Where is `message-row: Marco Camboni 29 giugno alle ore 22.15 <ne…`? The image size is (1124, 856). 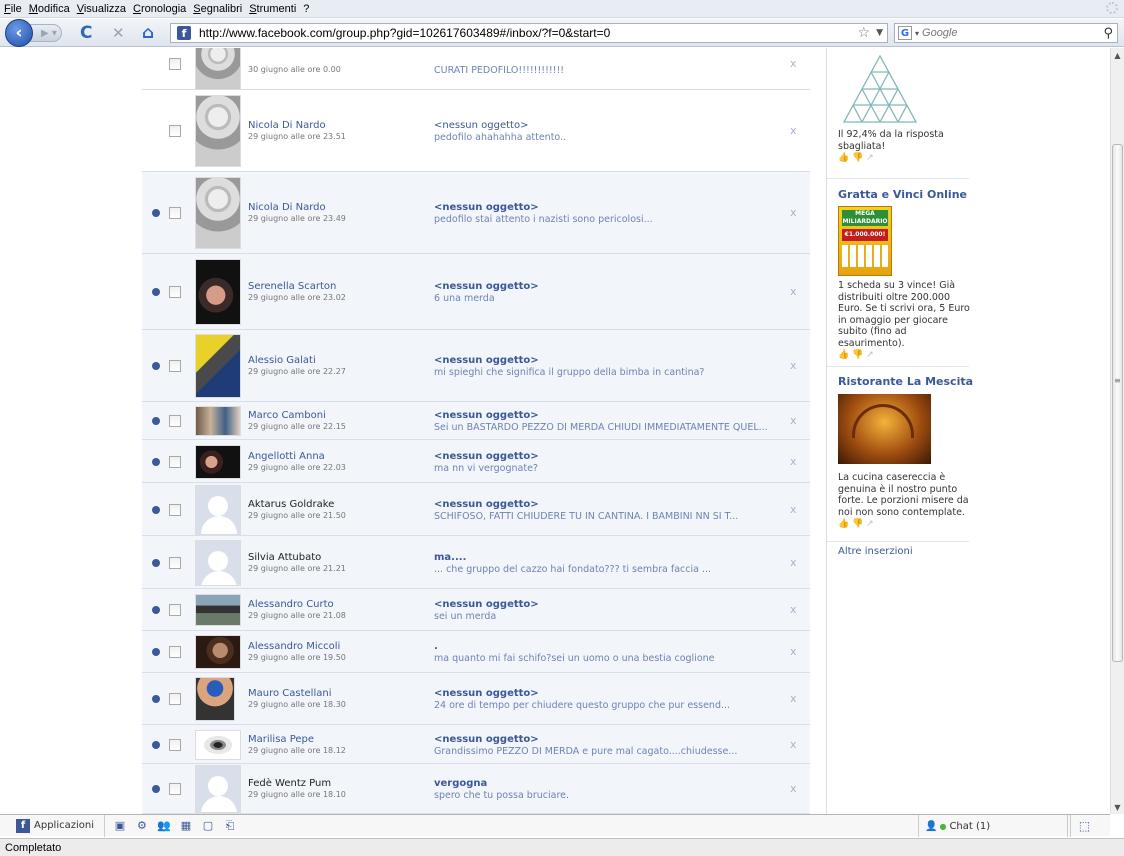
message-row: Marco Camboni 29 giugno alle ore 22.15 <ne… is located at coordinates (476, 421).